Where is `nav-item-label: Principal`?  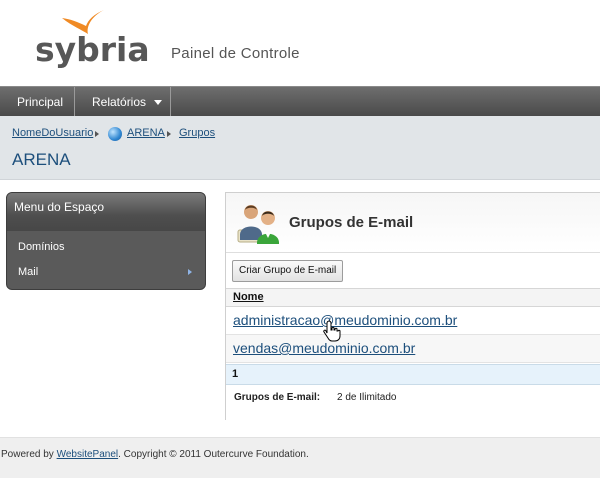 nav-item-label: Principal is located at coordinates (40, 102).